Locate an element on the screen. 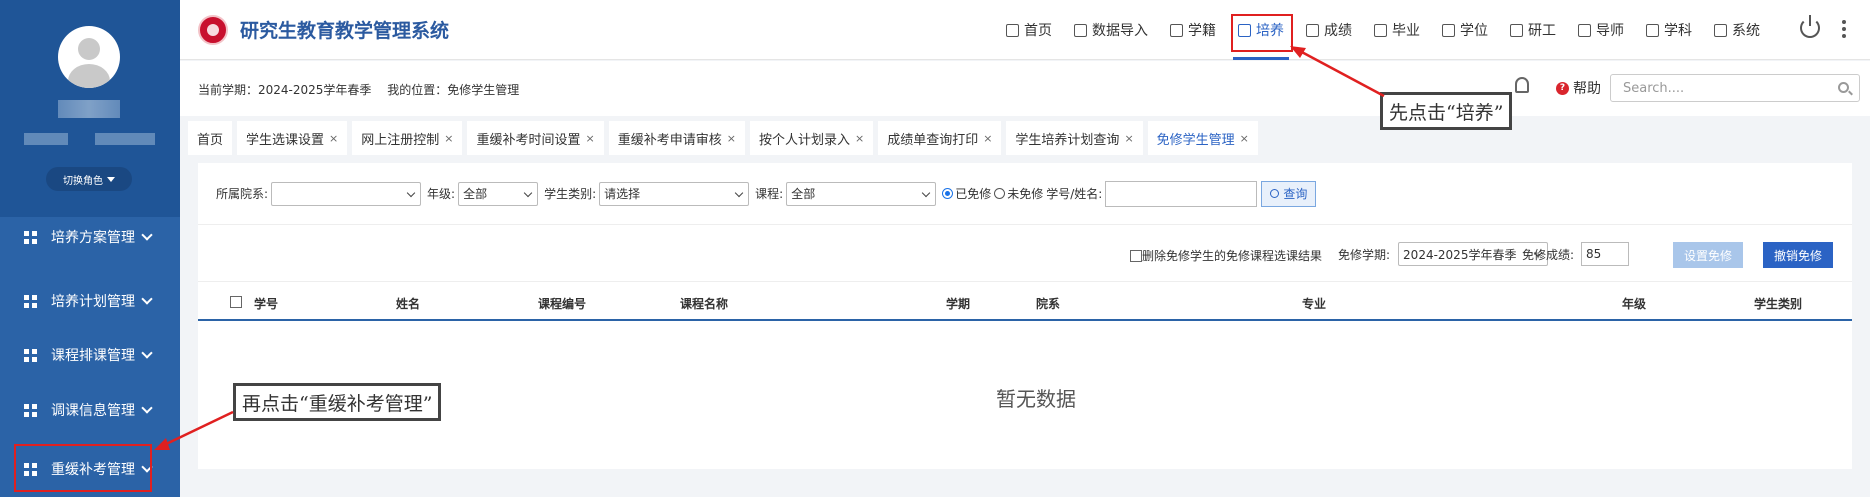  cancel-exemption-button: 撤销免修 is located at coordinates (1798, 255).